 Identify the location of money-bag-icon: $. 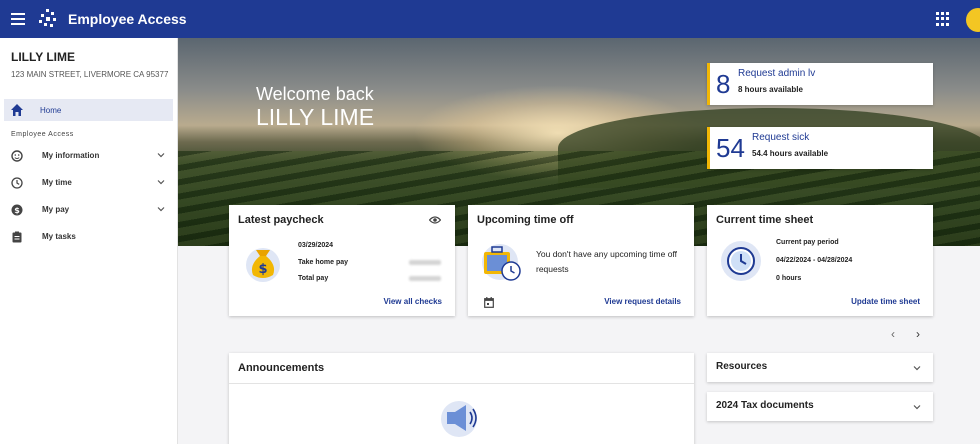
(263, 265).